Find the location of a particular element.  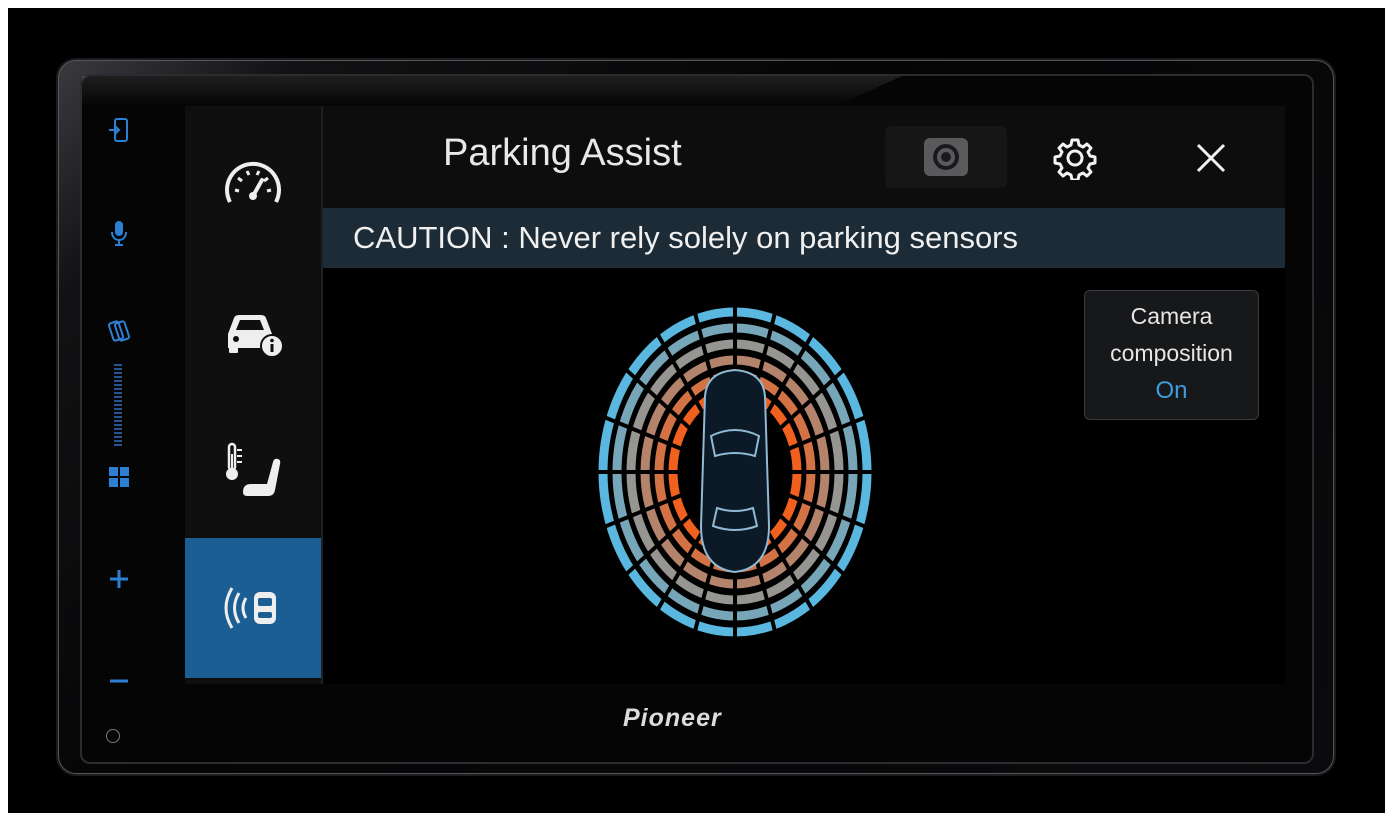

microphone-icon is located at coordinates (119, 233).